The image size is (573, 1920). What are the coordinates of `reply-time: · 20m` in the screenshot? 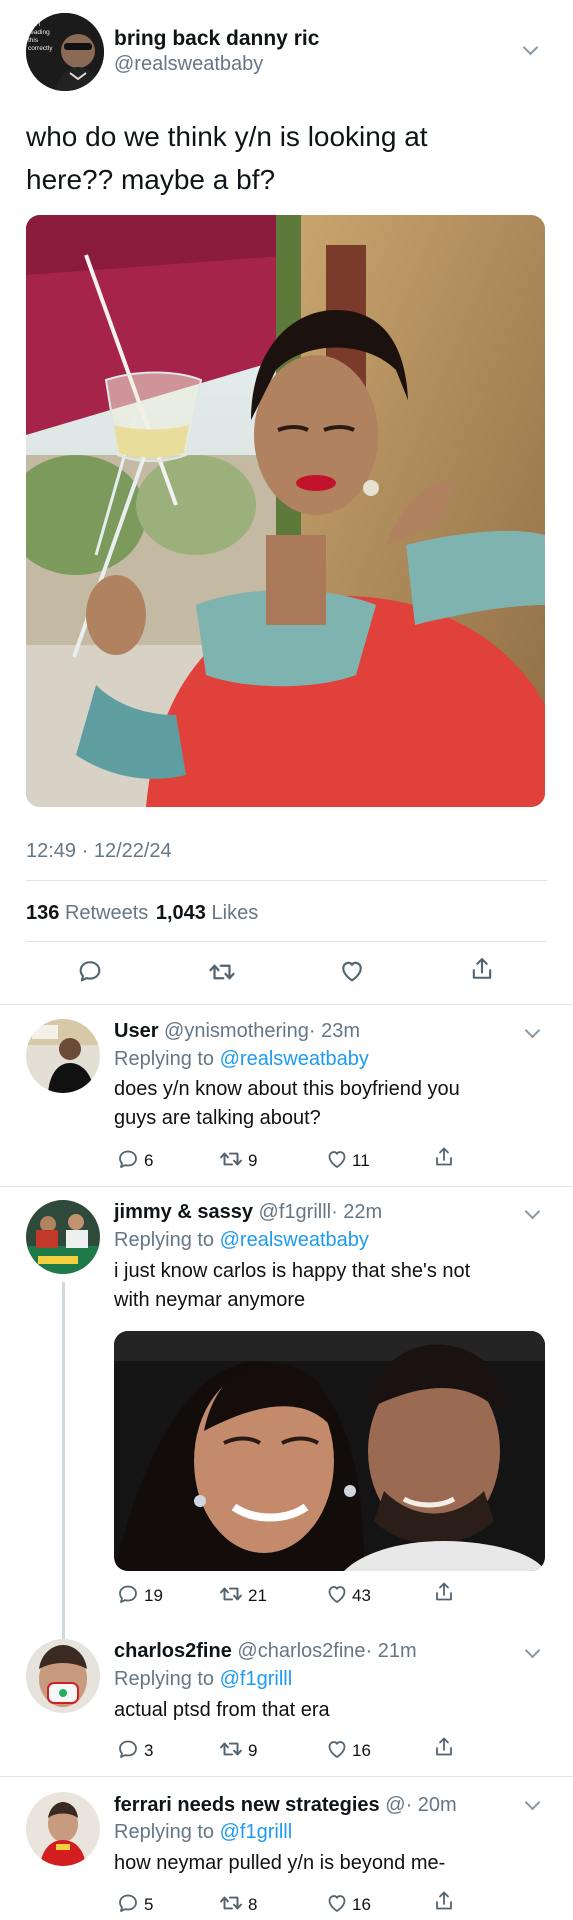 It's located at (431, 1805).